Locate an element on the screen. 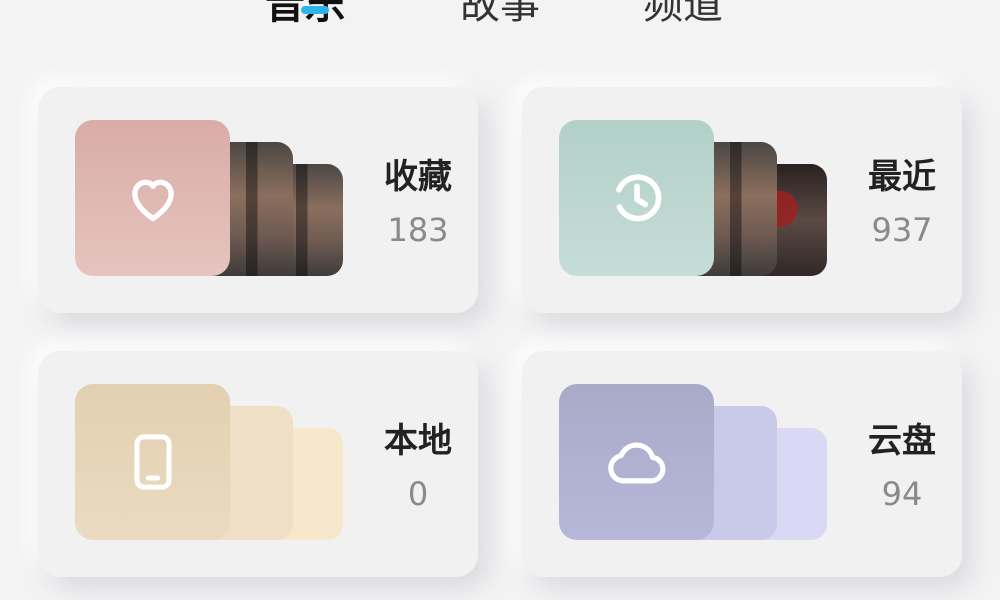  top-tab-bar: 音乐 故事 频道 is located at coordinates (500, 16).